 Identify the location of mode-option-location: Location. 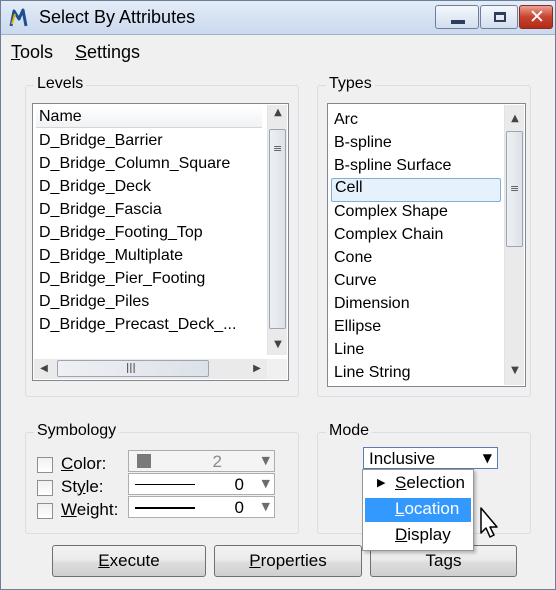
(418, 510).